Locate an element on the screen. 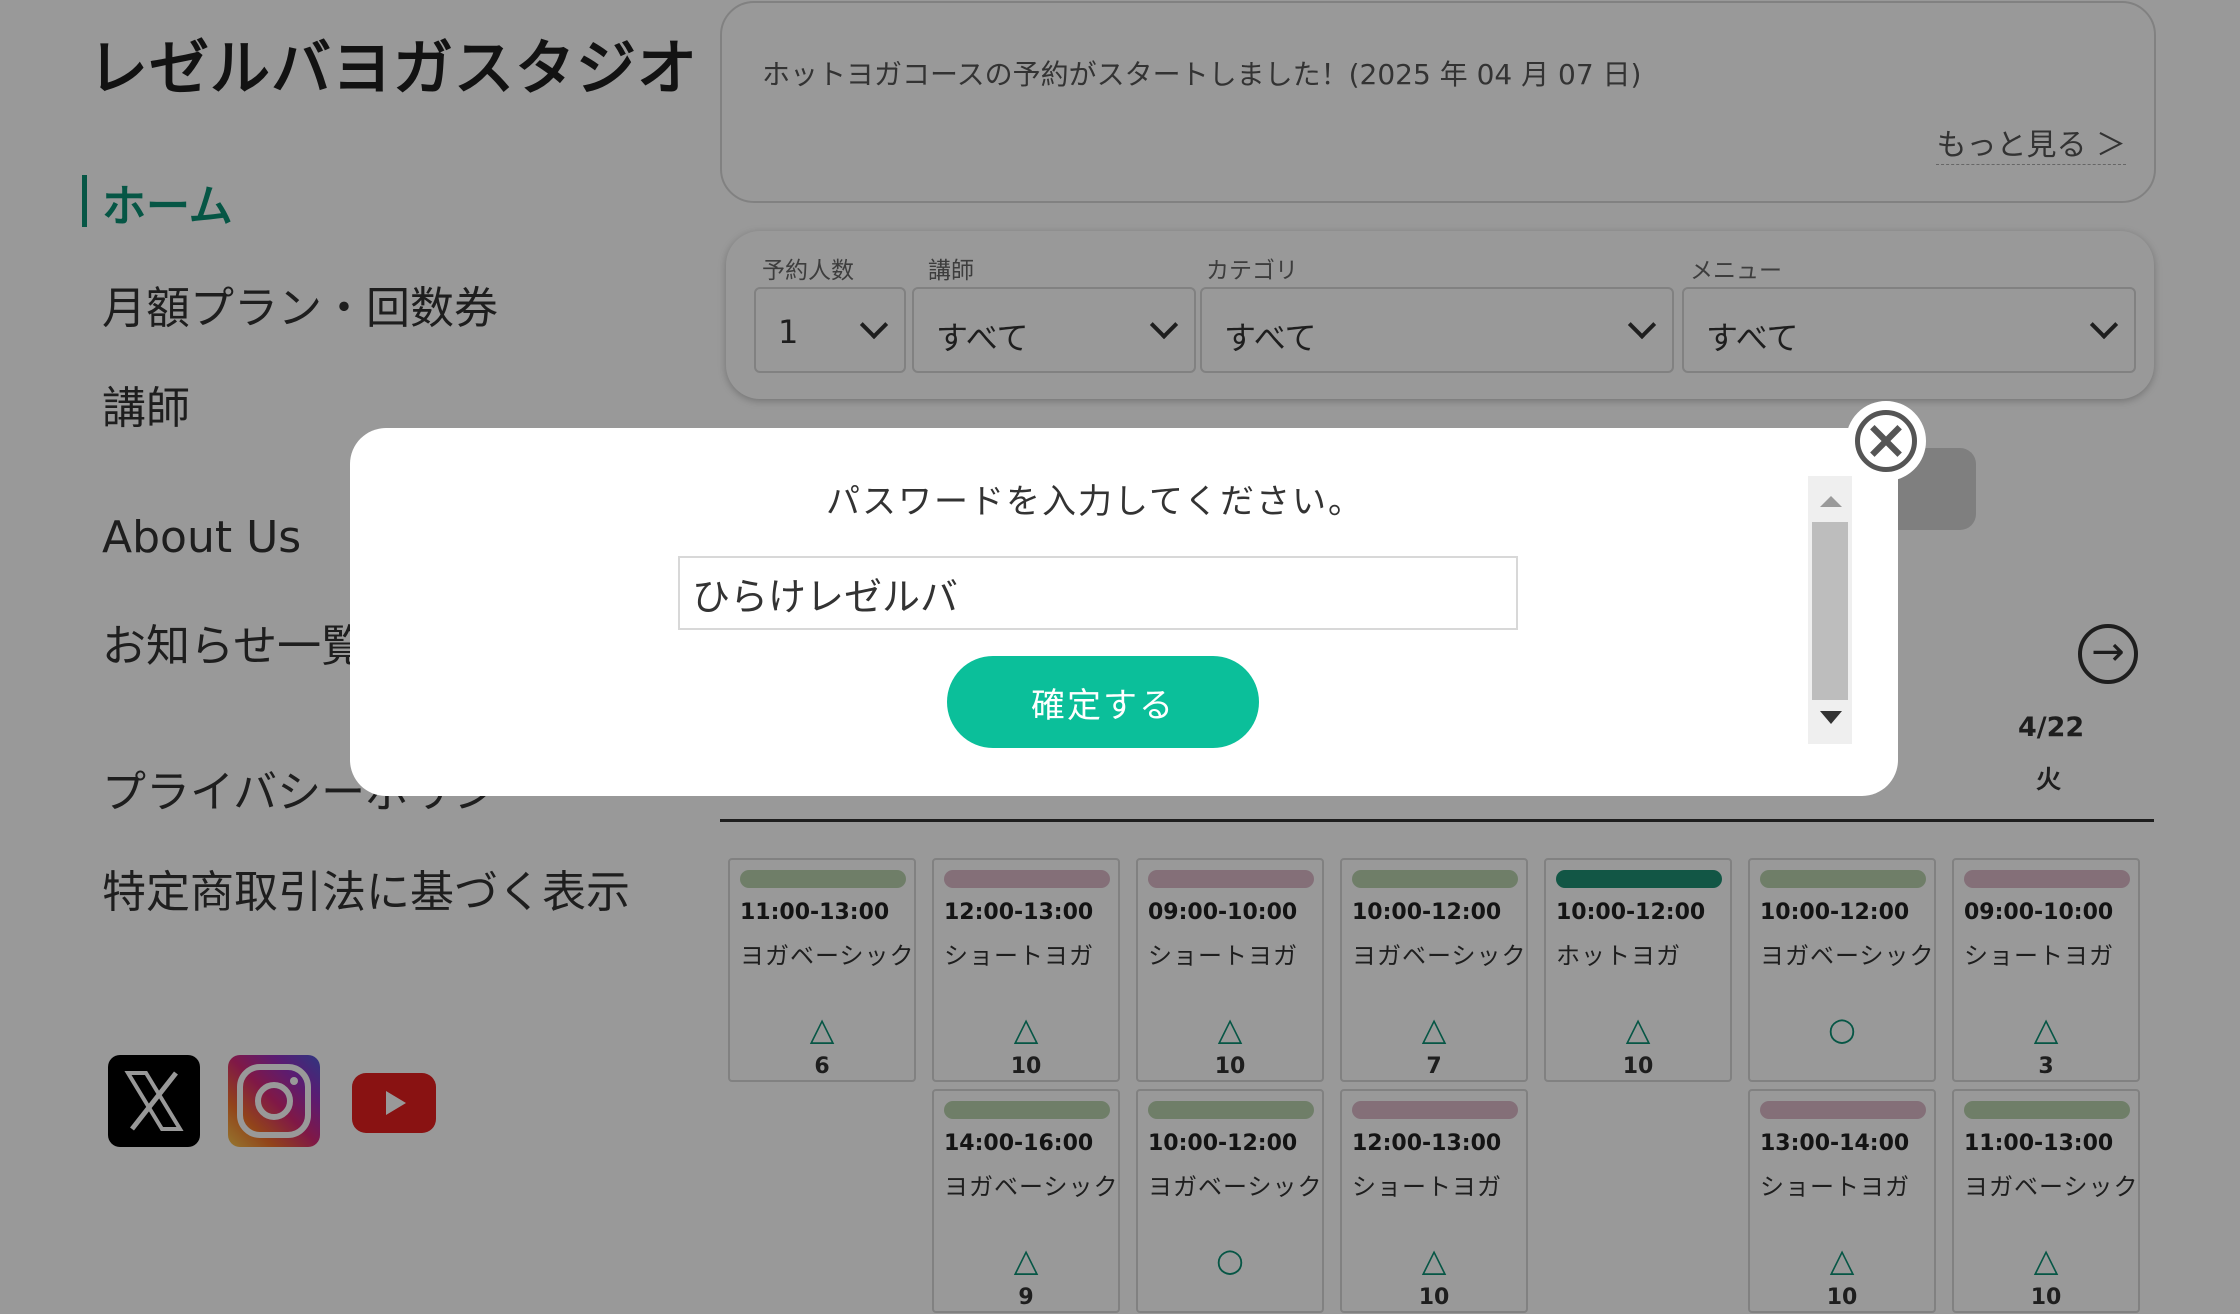 The width and height of the screenshot is (2240, 1314). modal-title: パスワードを入力してください。 is located at coordinates (1095, 502).